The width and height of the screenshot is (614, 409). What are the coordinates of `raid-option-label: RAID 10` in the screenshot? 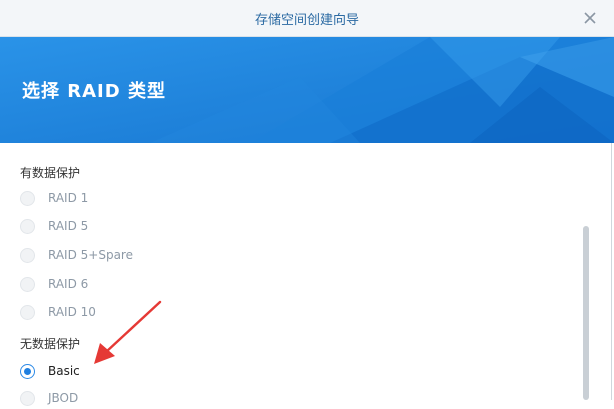 It's located at (72, 312).